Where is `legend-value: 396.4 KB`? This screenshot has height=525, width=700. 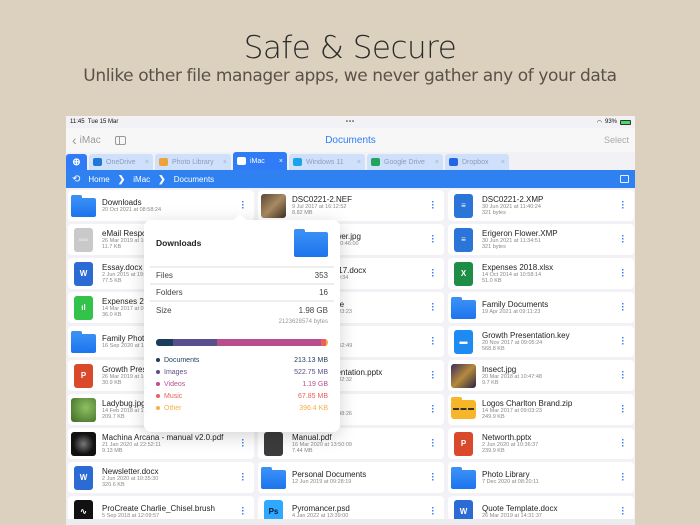
legend-value: 396.4 KB is located at coordinates (313, 408).